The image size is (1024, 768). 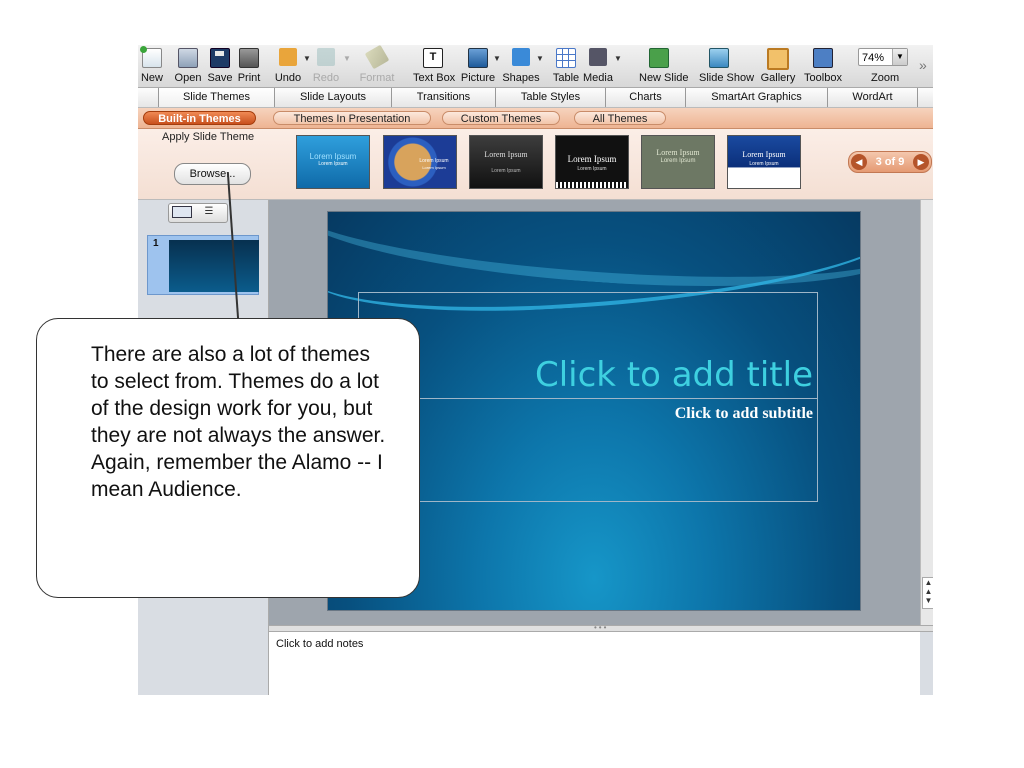 I want to click on open-icon, so click(x=188, y=58).